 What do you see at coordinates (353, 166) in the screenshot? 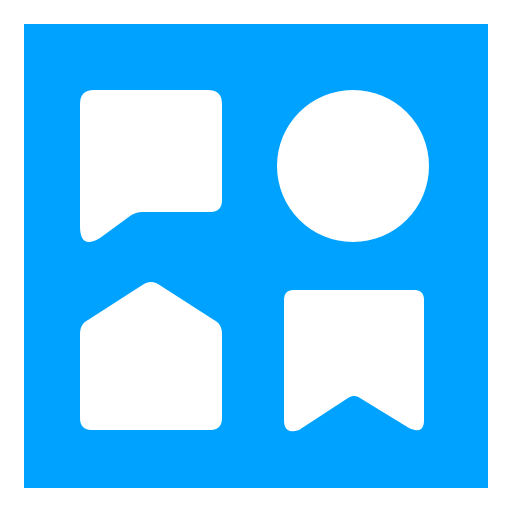
I see `circle-icon` at bounding box center [353, 166].